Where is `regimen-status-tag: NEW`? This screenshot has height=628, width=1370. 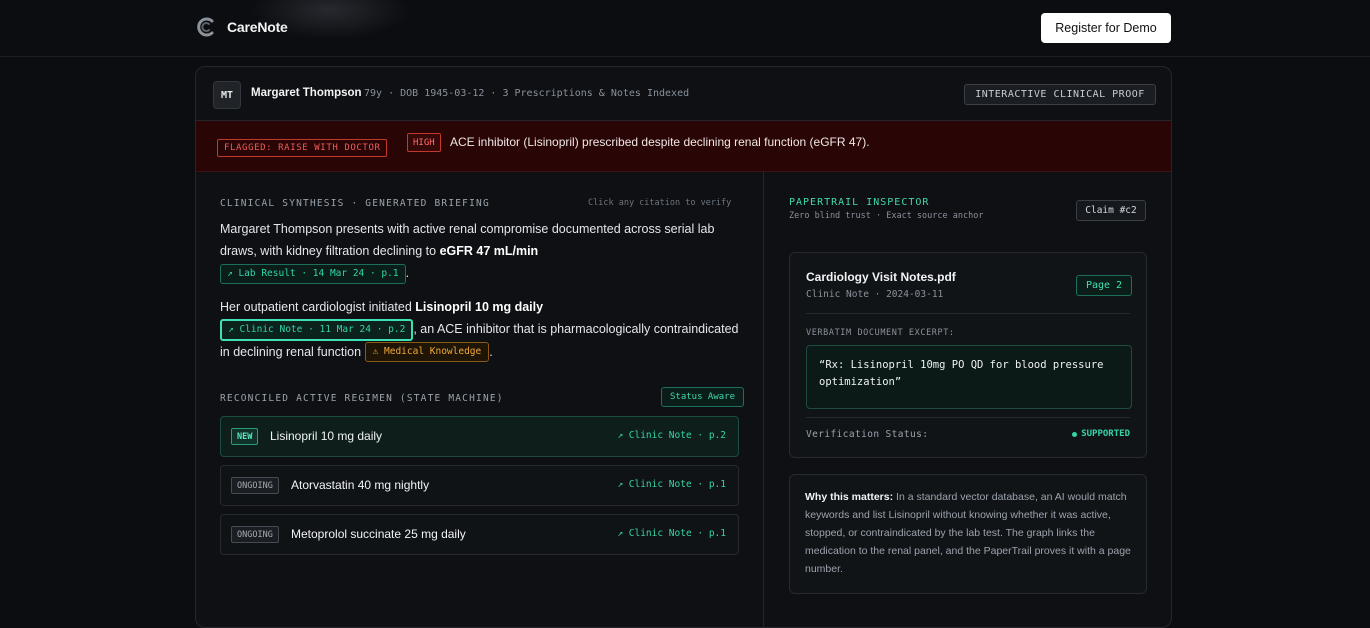 regimen-status-tag: NEW is located at coordinates (245, 436).